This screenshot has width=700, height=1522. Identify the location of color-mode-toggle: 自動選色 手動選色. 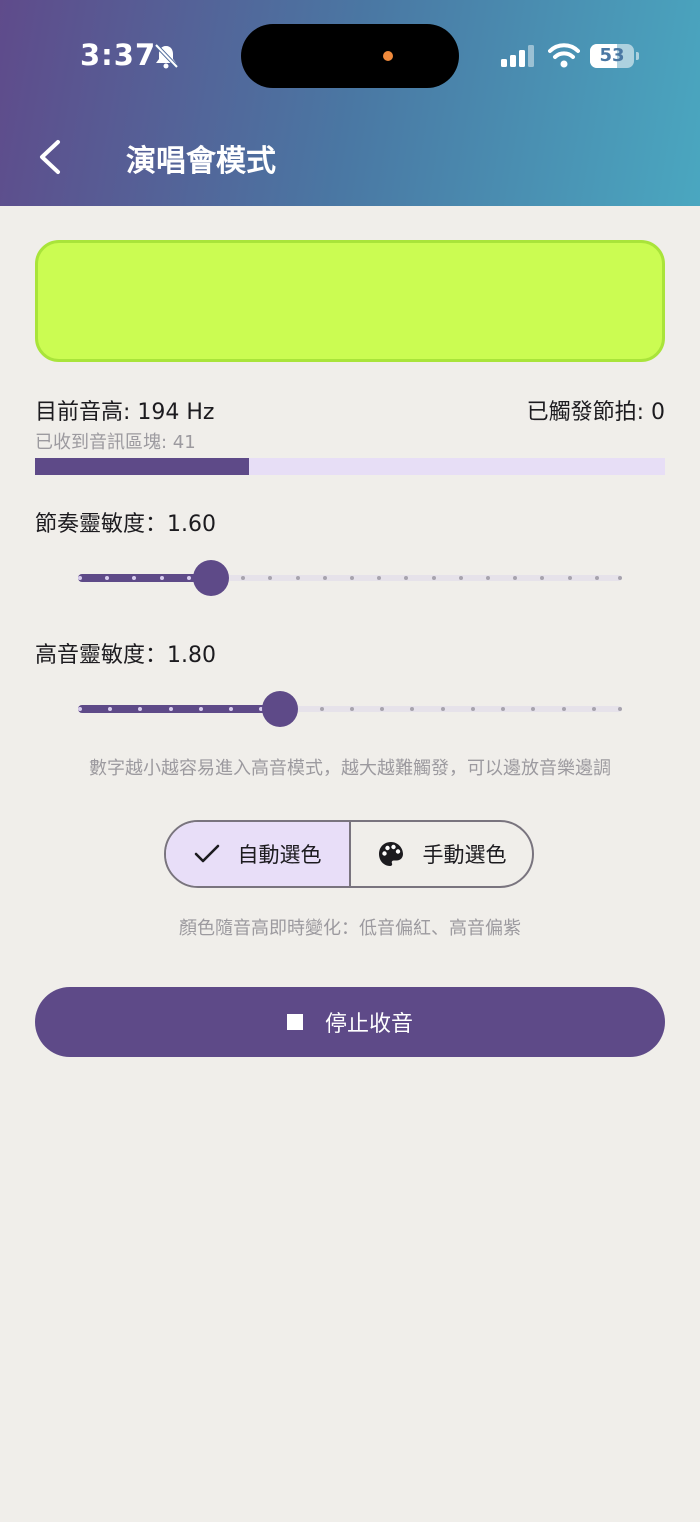
(349, 854).